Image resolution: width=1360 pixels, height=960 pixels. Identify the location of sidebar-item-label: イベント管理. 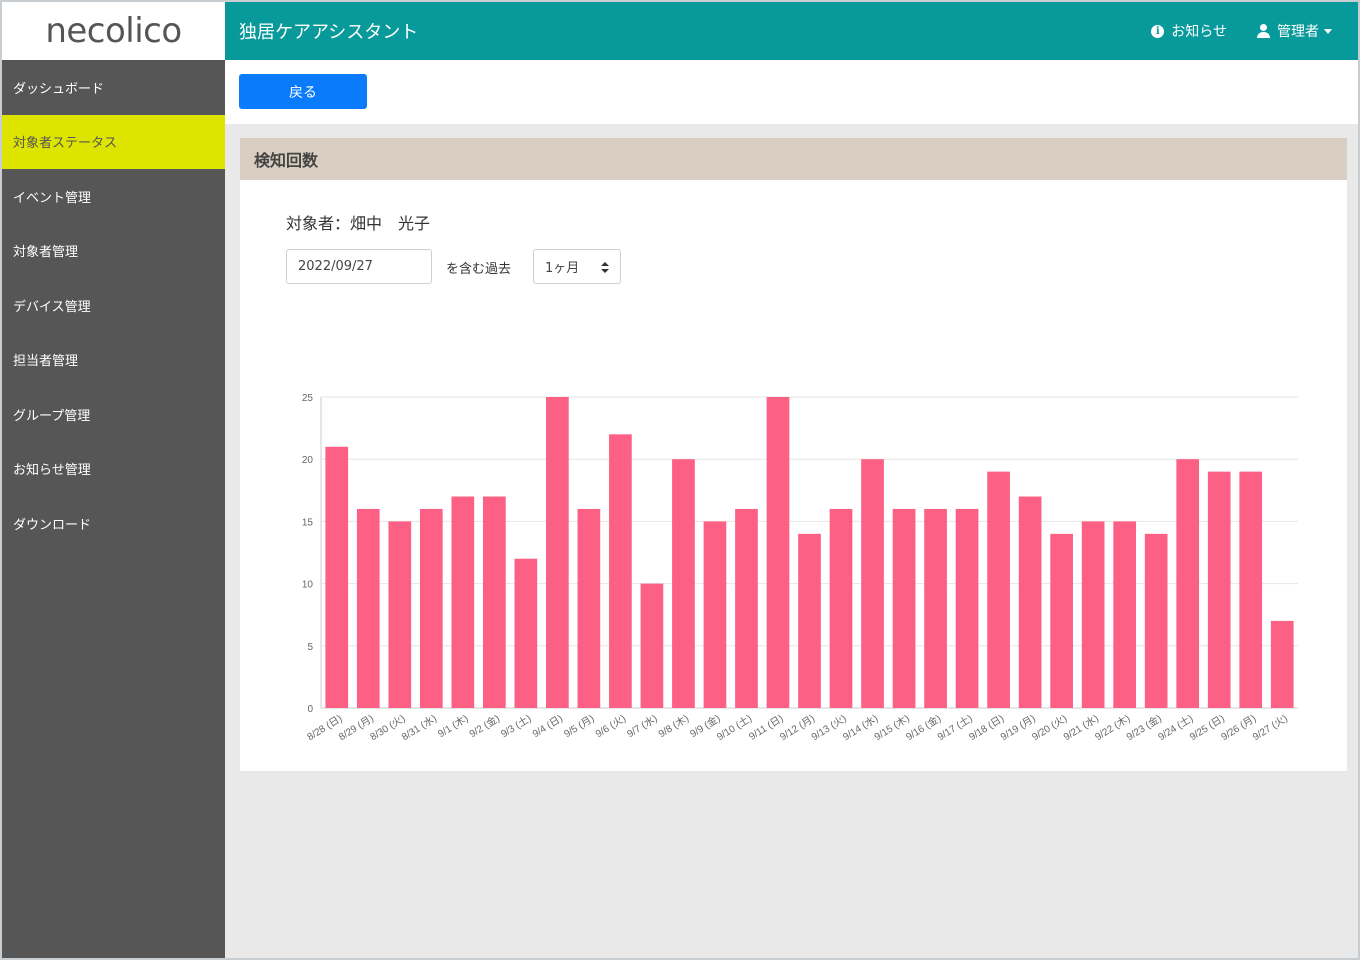
(52, 198).